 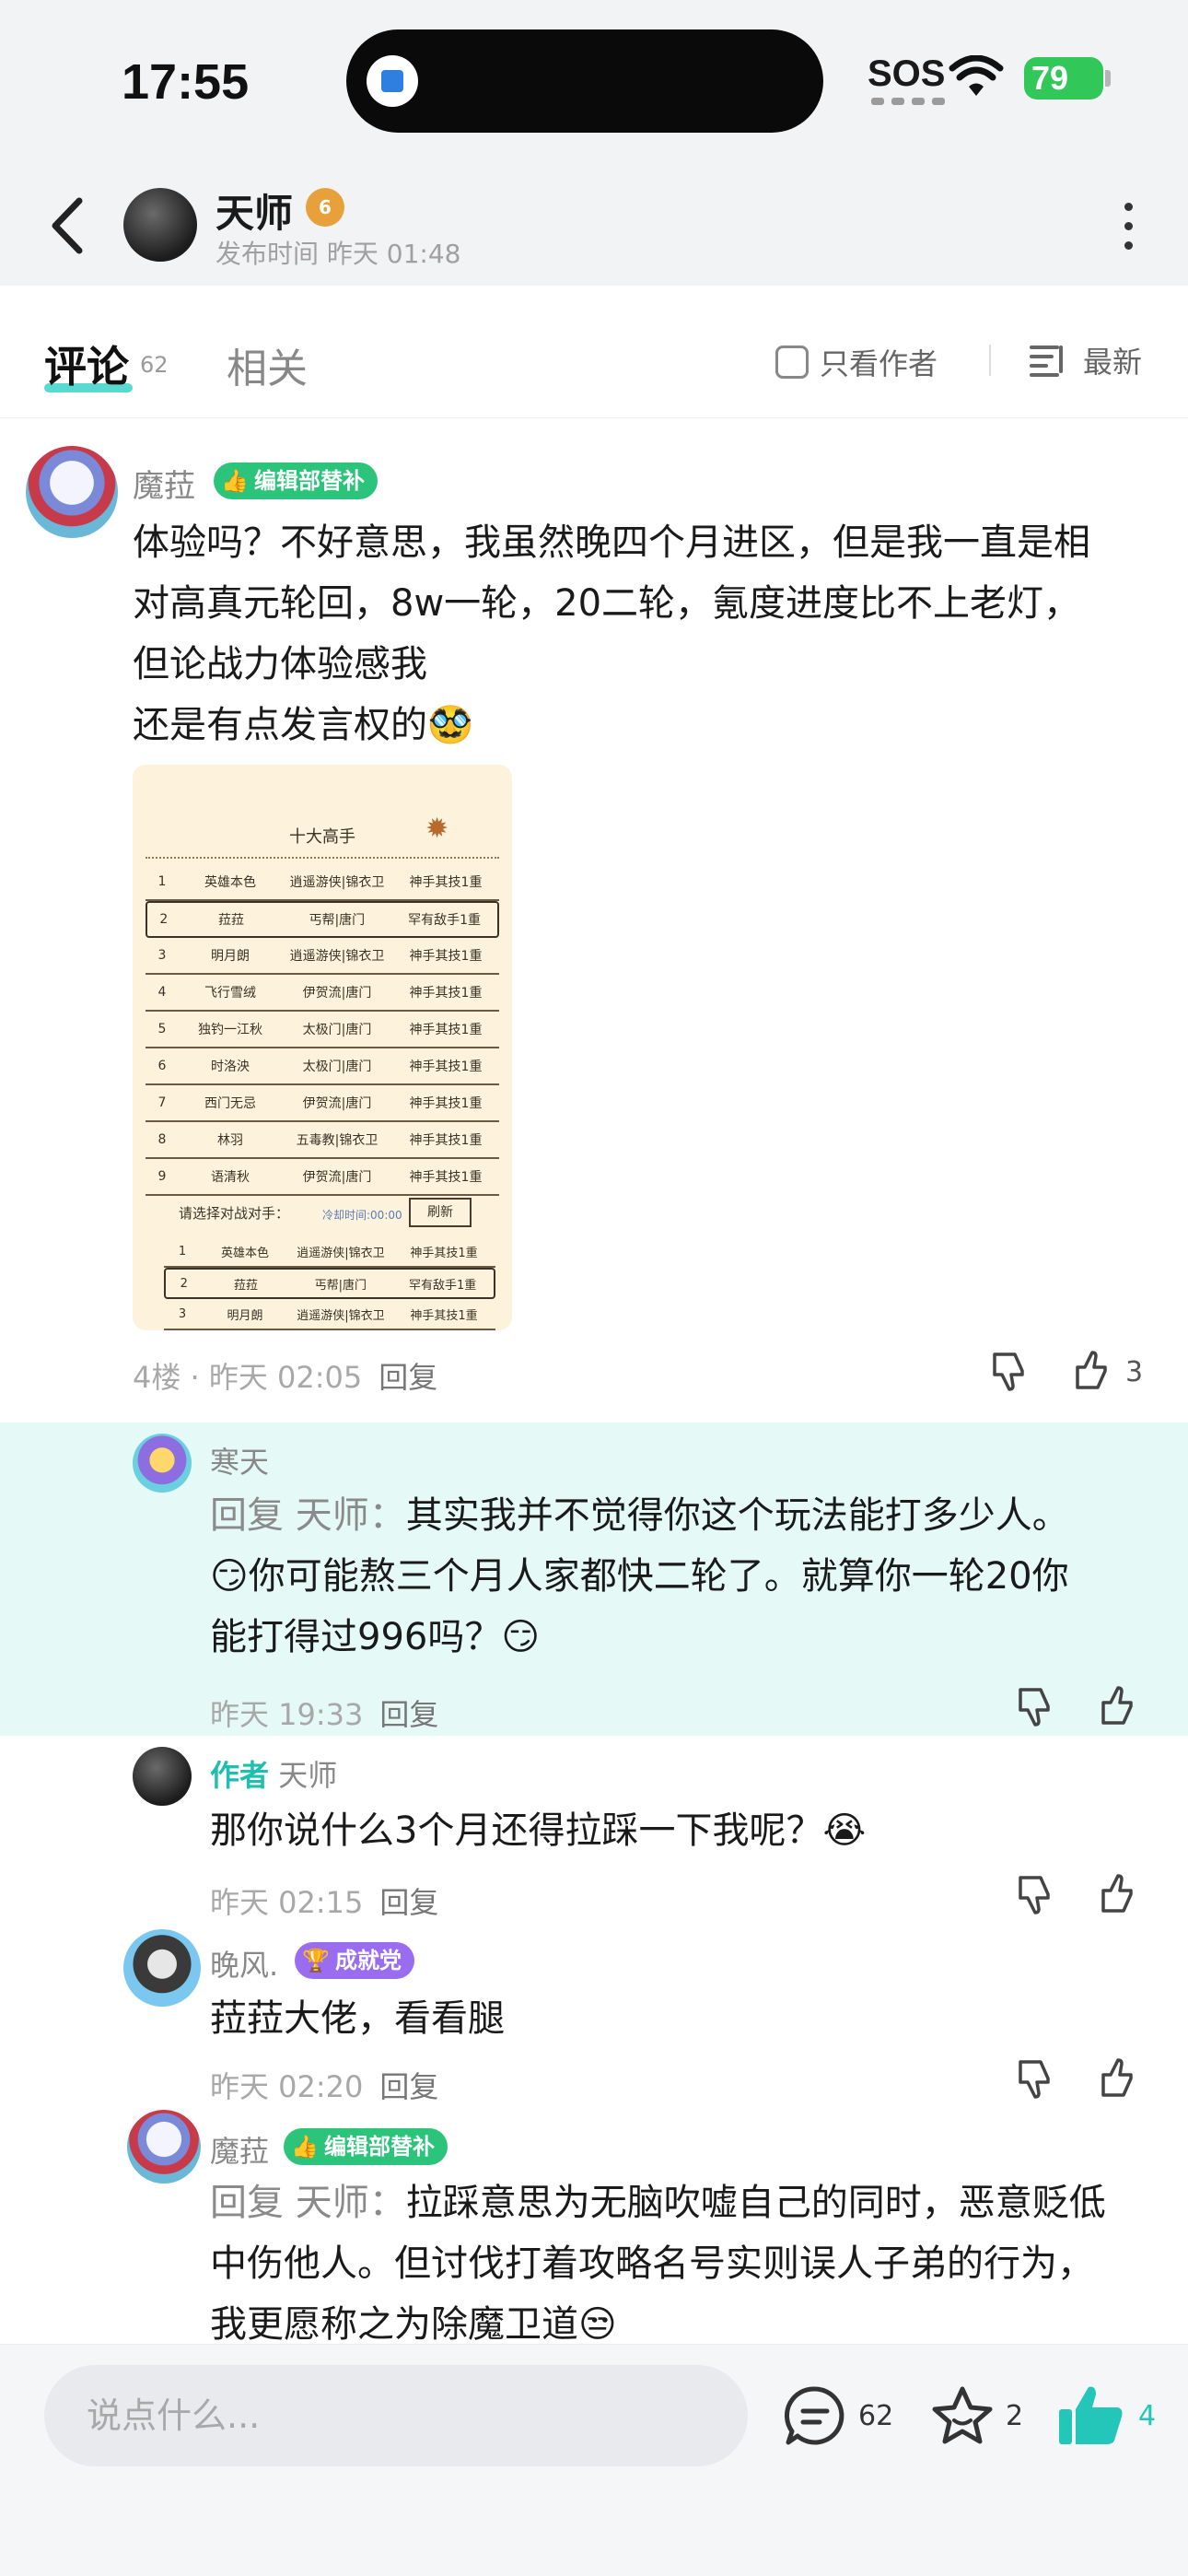 I want to click on reply-meta: 昨天 19:33 回复, so click(x=324, y=1713).